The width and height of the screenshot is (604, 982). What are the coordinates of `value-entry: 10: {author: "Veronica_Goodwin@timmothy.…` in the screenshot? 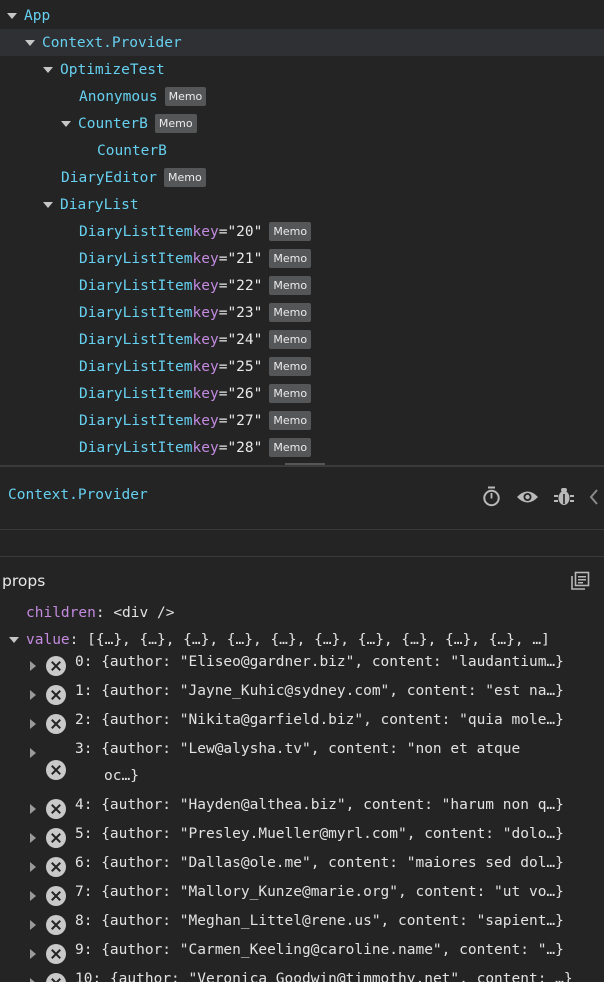 It's located at (324, 976).